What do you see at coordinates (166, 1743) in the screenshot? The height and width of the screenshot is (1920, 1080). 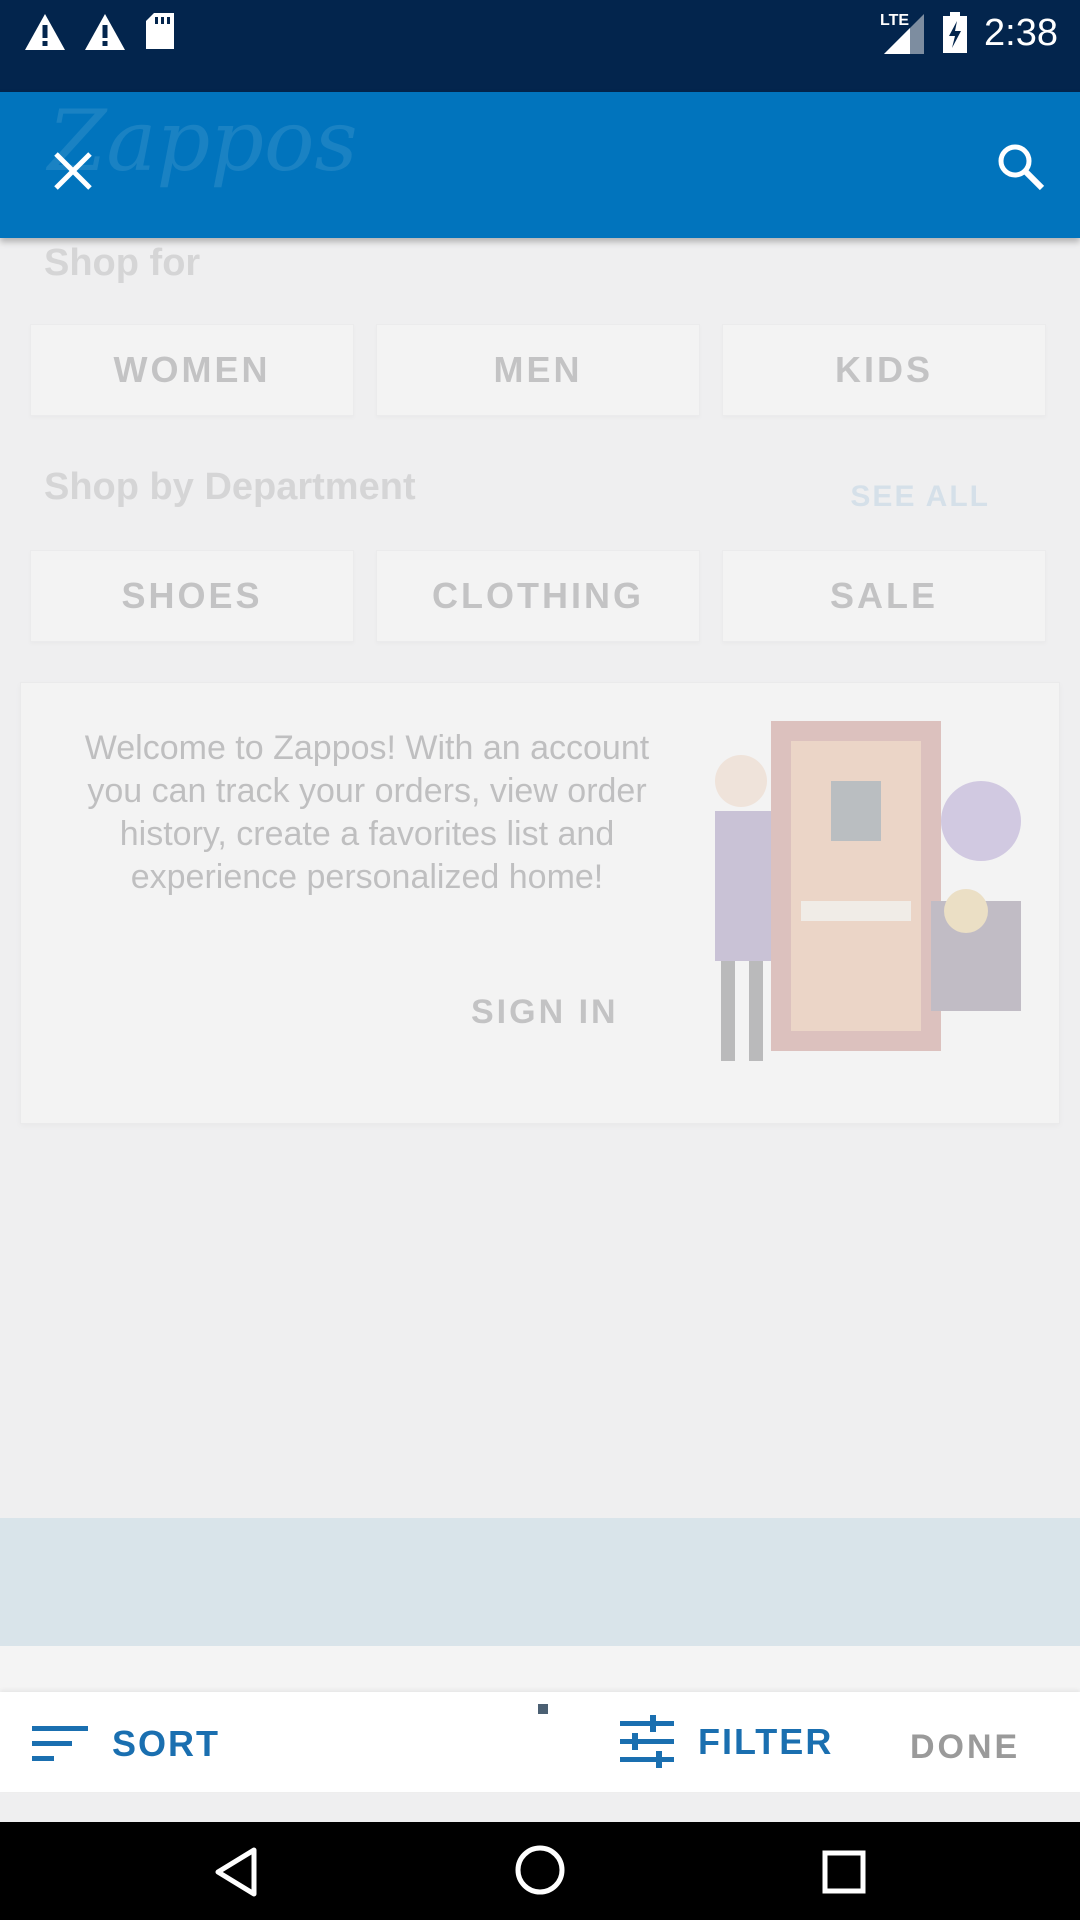 I see `sort-label: SORT` at bounding box center [166, 1743].